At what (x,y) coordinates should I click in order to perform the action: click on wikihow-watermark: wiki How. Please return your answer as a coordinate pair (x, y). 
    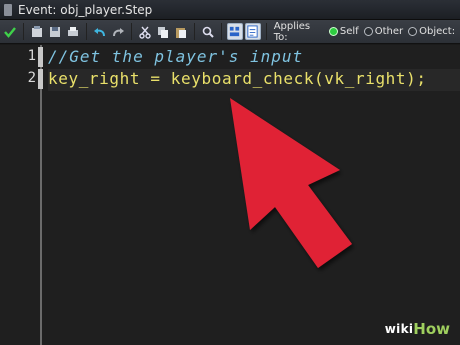
    Looking at the image, I should click on (417, 329).